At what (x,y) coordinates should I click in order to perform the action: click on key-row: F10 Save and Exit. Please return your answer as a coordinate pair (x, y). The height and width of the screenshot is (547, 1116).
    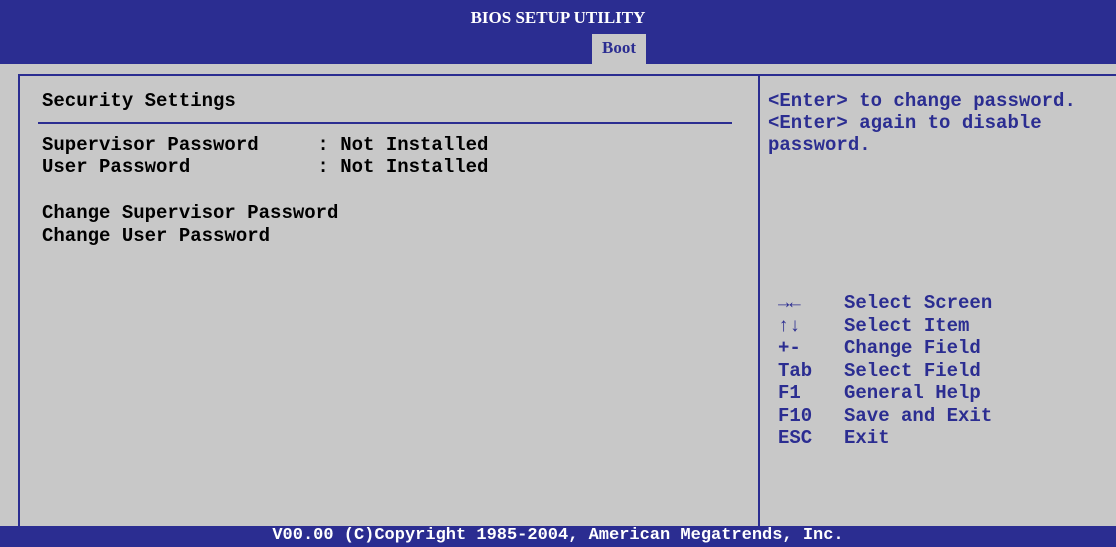
    Looking at the image, I should click on (885, 416).